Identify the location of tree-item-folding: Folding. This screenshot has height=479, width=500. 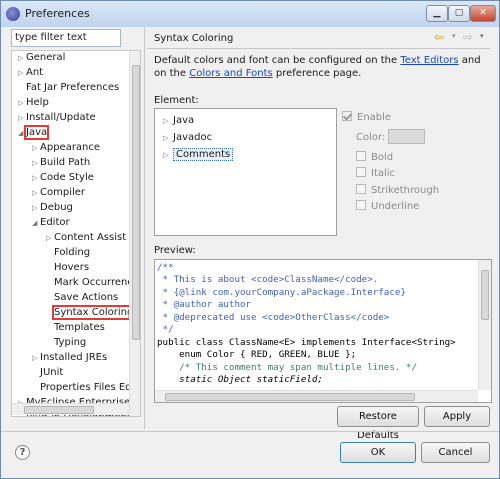
(68, 253).